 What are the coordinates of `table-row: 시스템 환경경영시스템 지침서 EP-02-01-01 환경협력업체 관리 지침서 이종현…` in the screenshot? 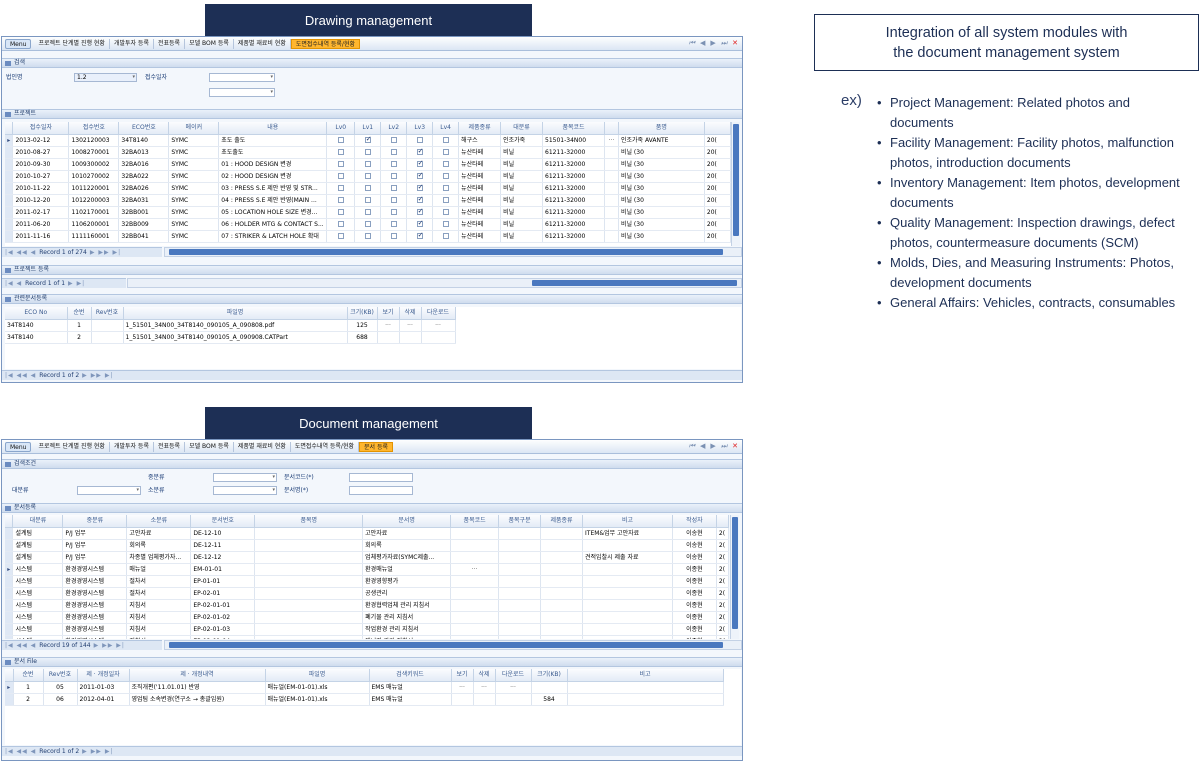 It's located at (367, 605).